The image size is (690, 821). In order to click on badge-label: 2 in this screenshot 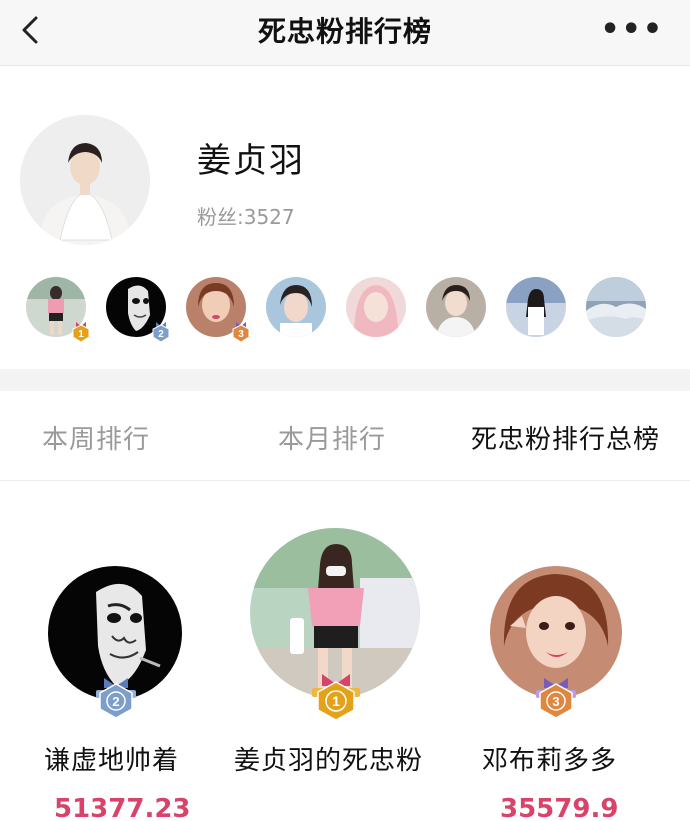, I will do `click(115, 701)`.